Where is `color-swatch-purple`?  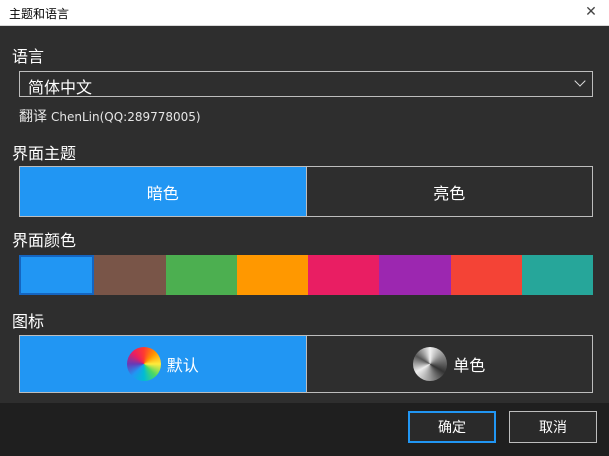 color-swatch-purple is located at coordinates (415, 275).